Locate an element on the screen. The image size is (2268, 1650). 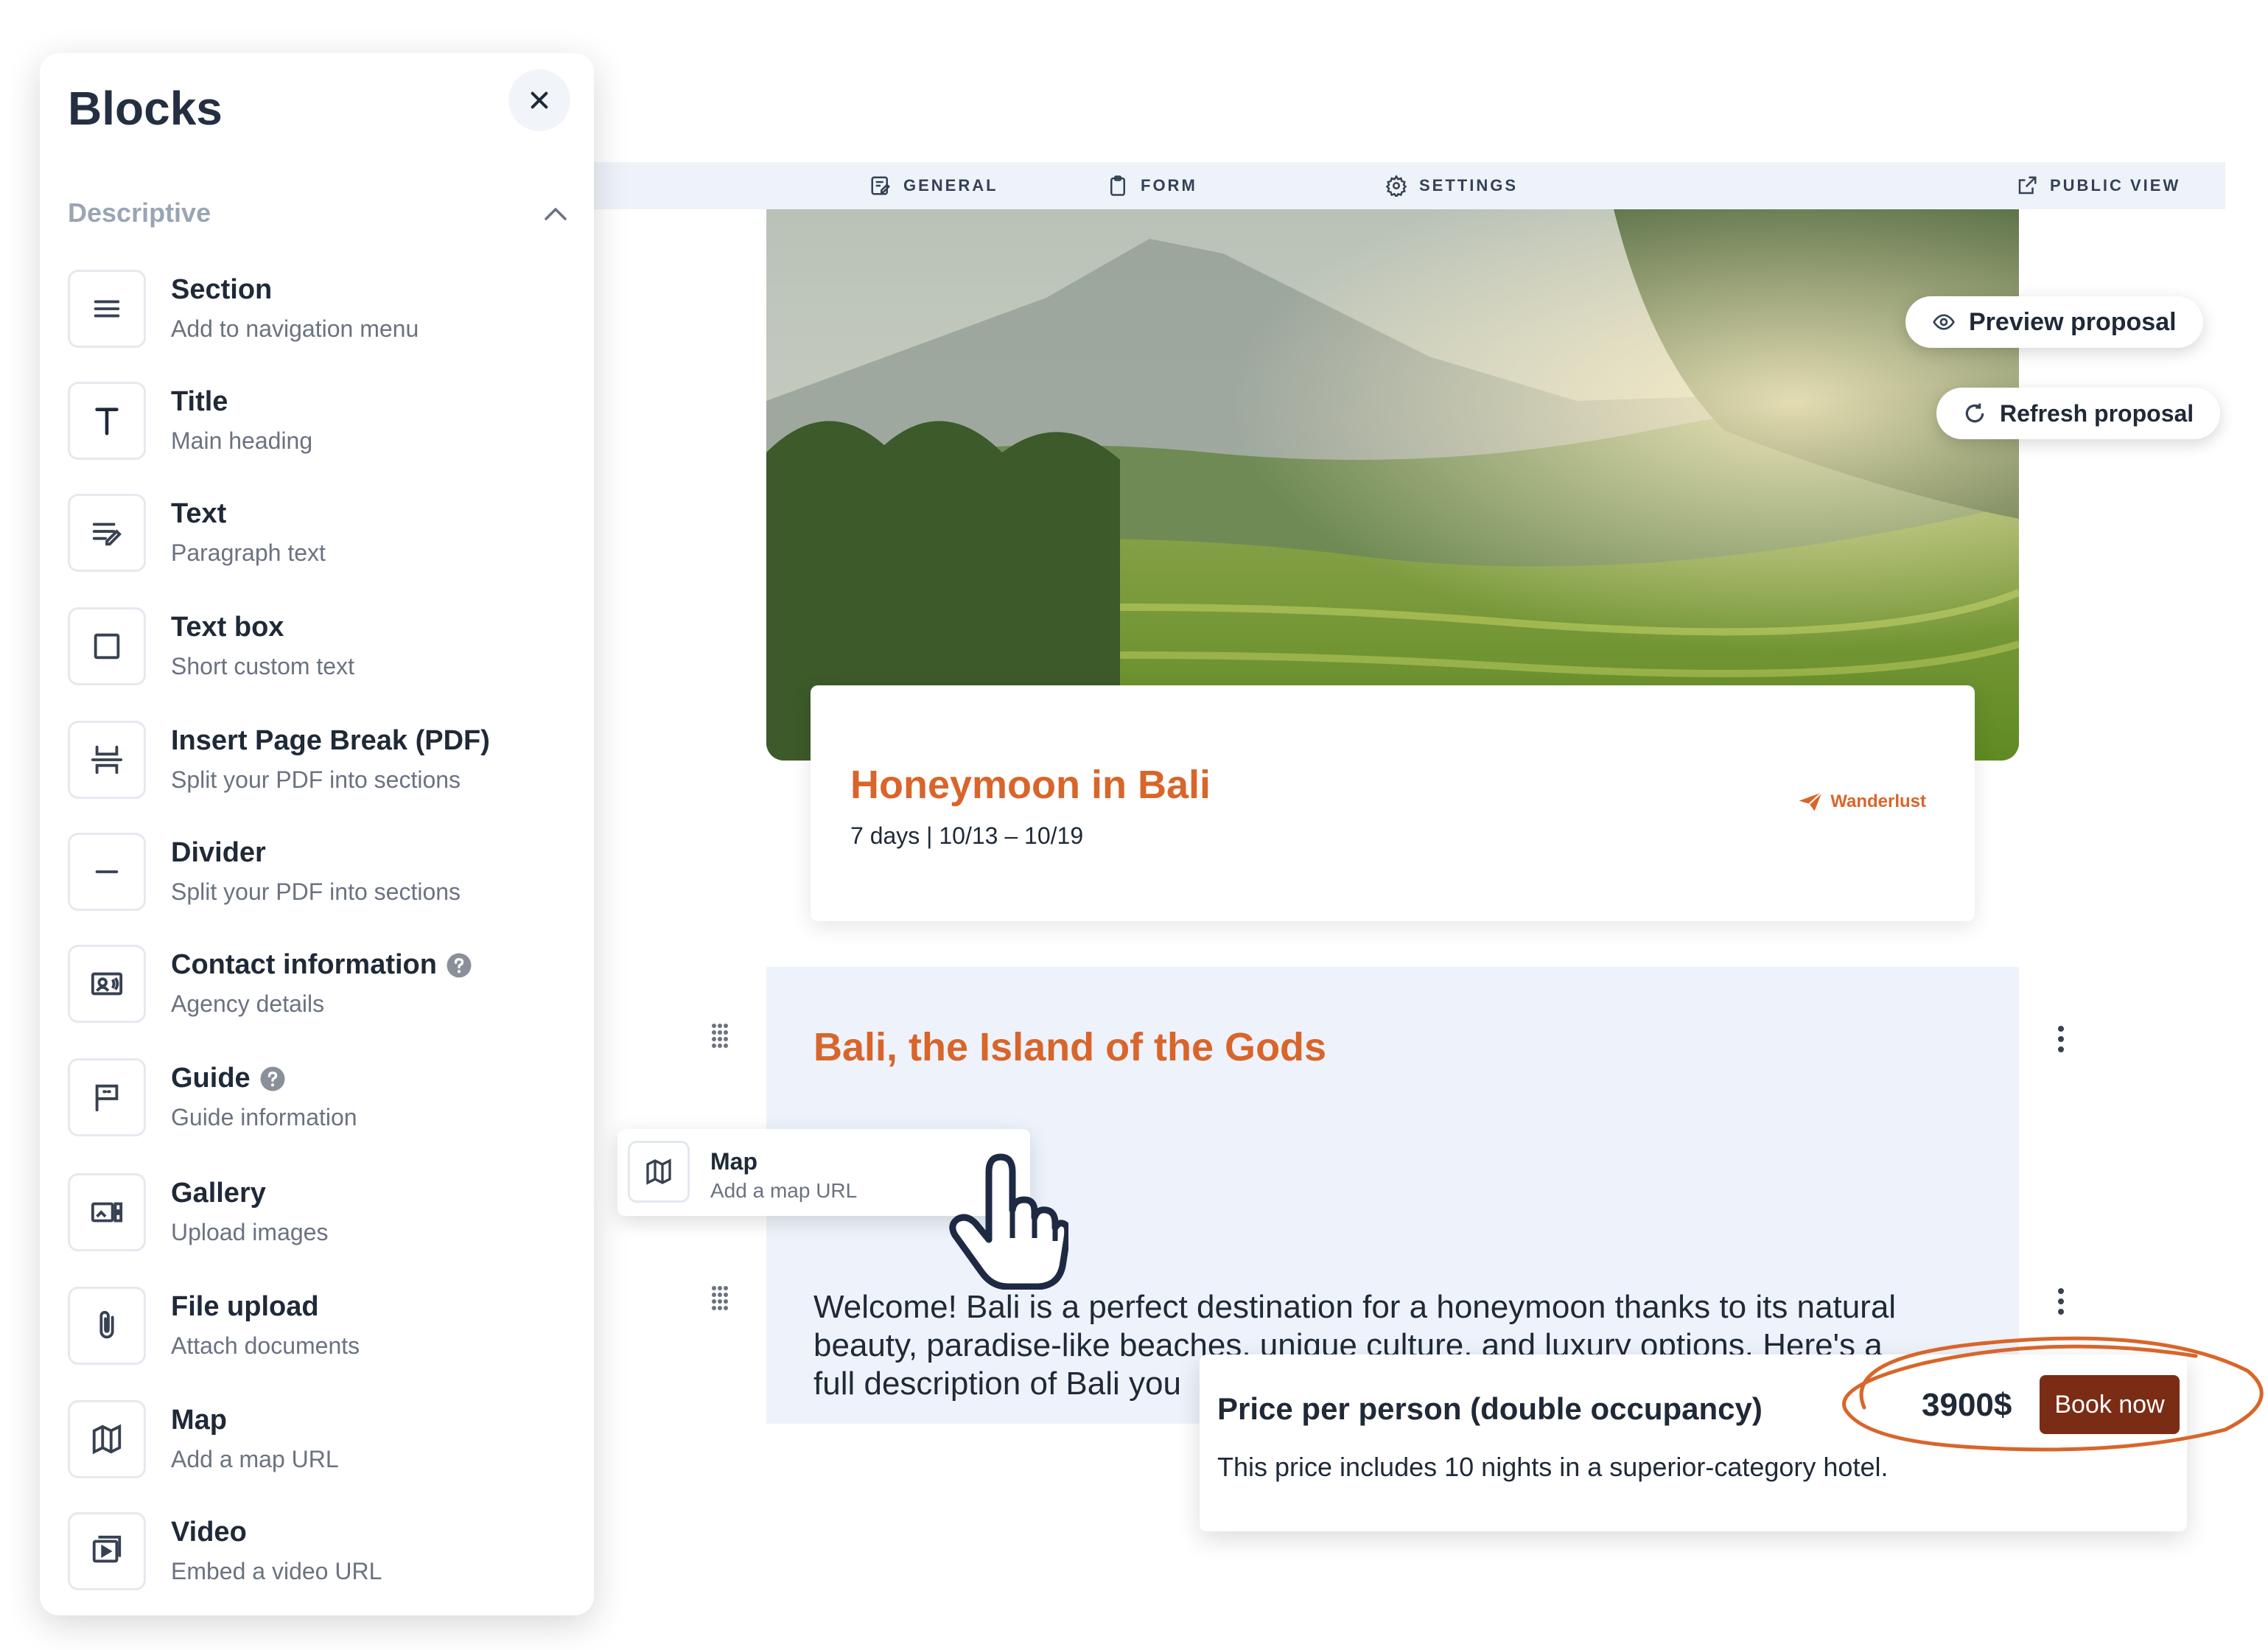
contact-card-icon is located at coordinates (107, 984).